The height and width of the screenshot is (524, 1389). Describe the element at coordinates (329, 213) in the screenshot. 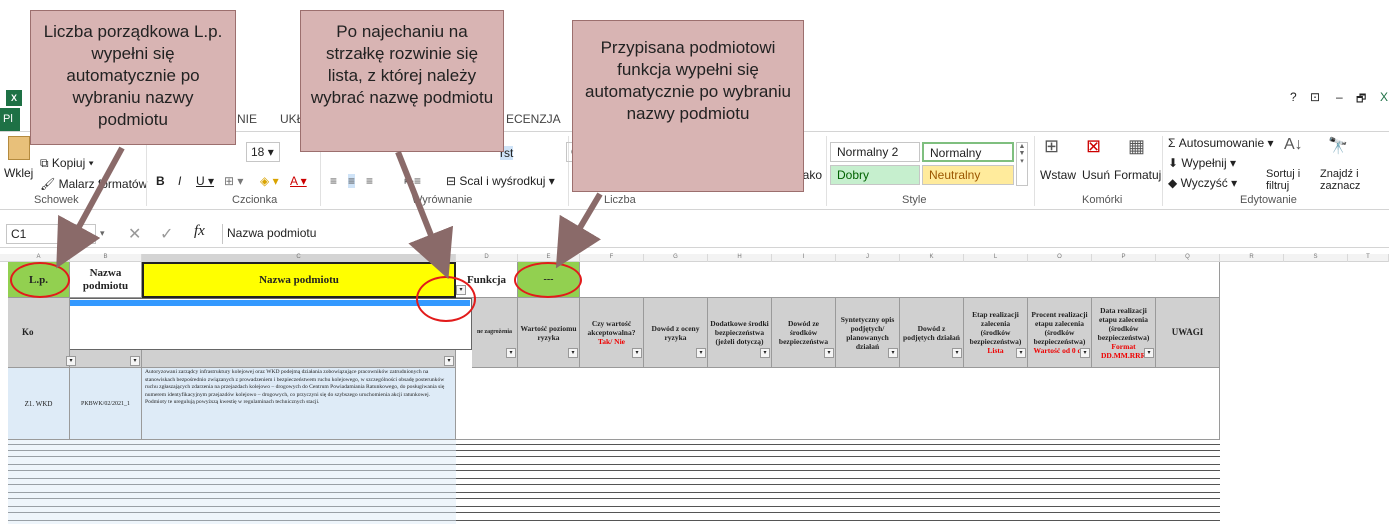

I see `callout-arrows` at that location.